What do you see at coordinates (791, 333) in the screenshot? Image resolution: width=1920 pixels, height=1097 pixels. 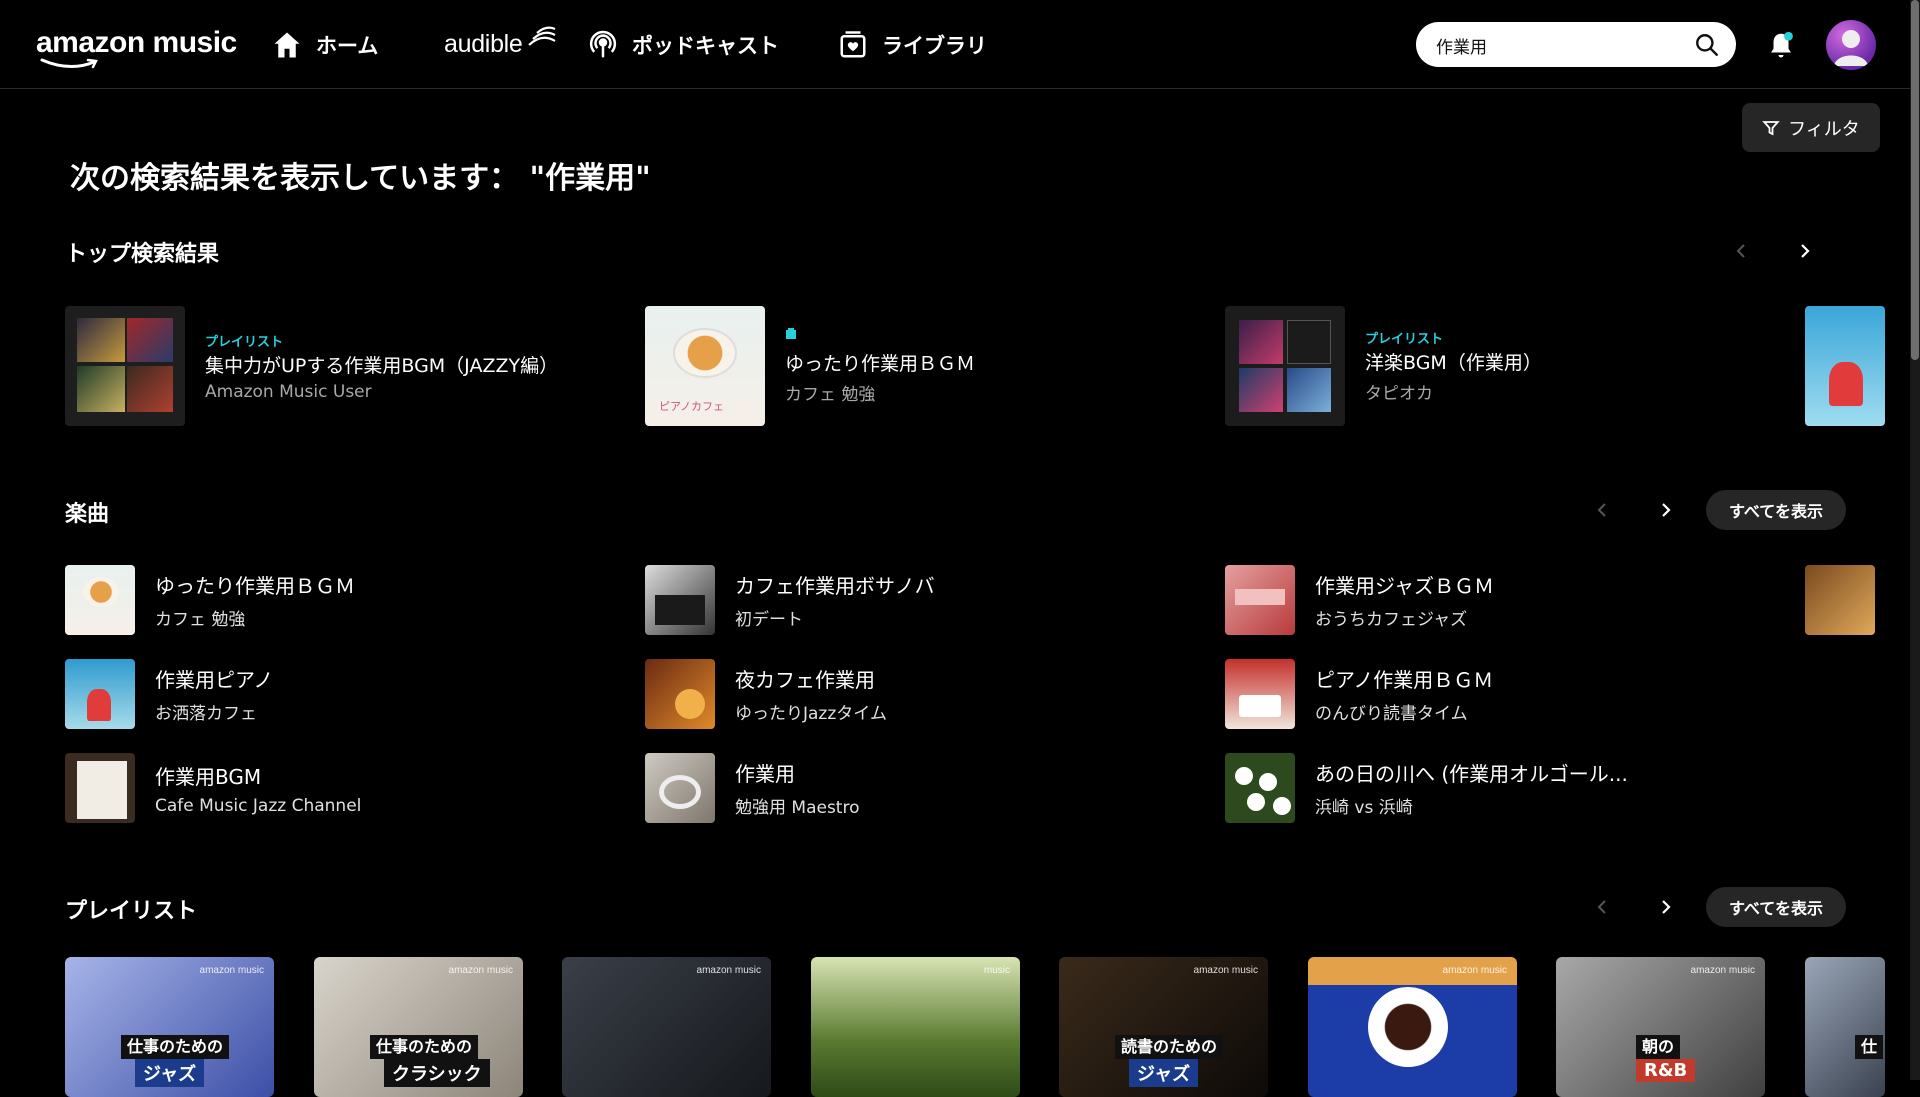 I see `album-icon` at bounding box center [791, 333].